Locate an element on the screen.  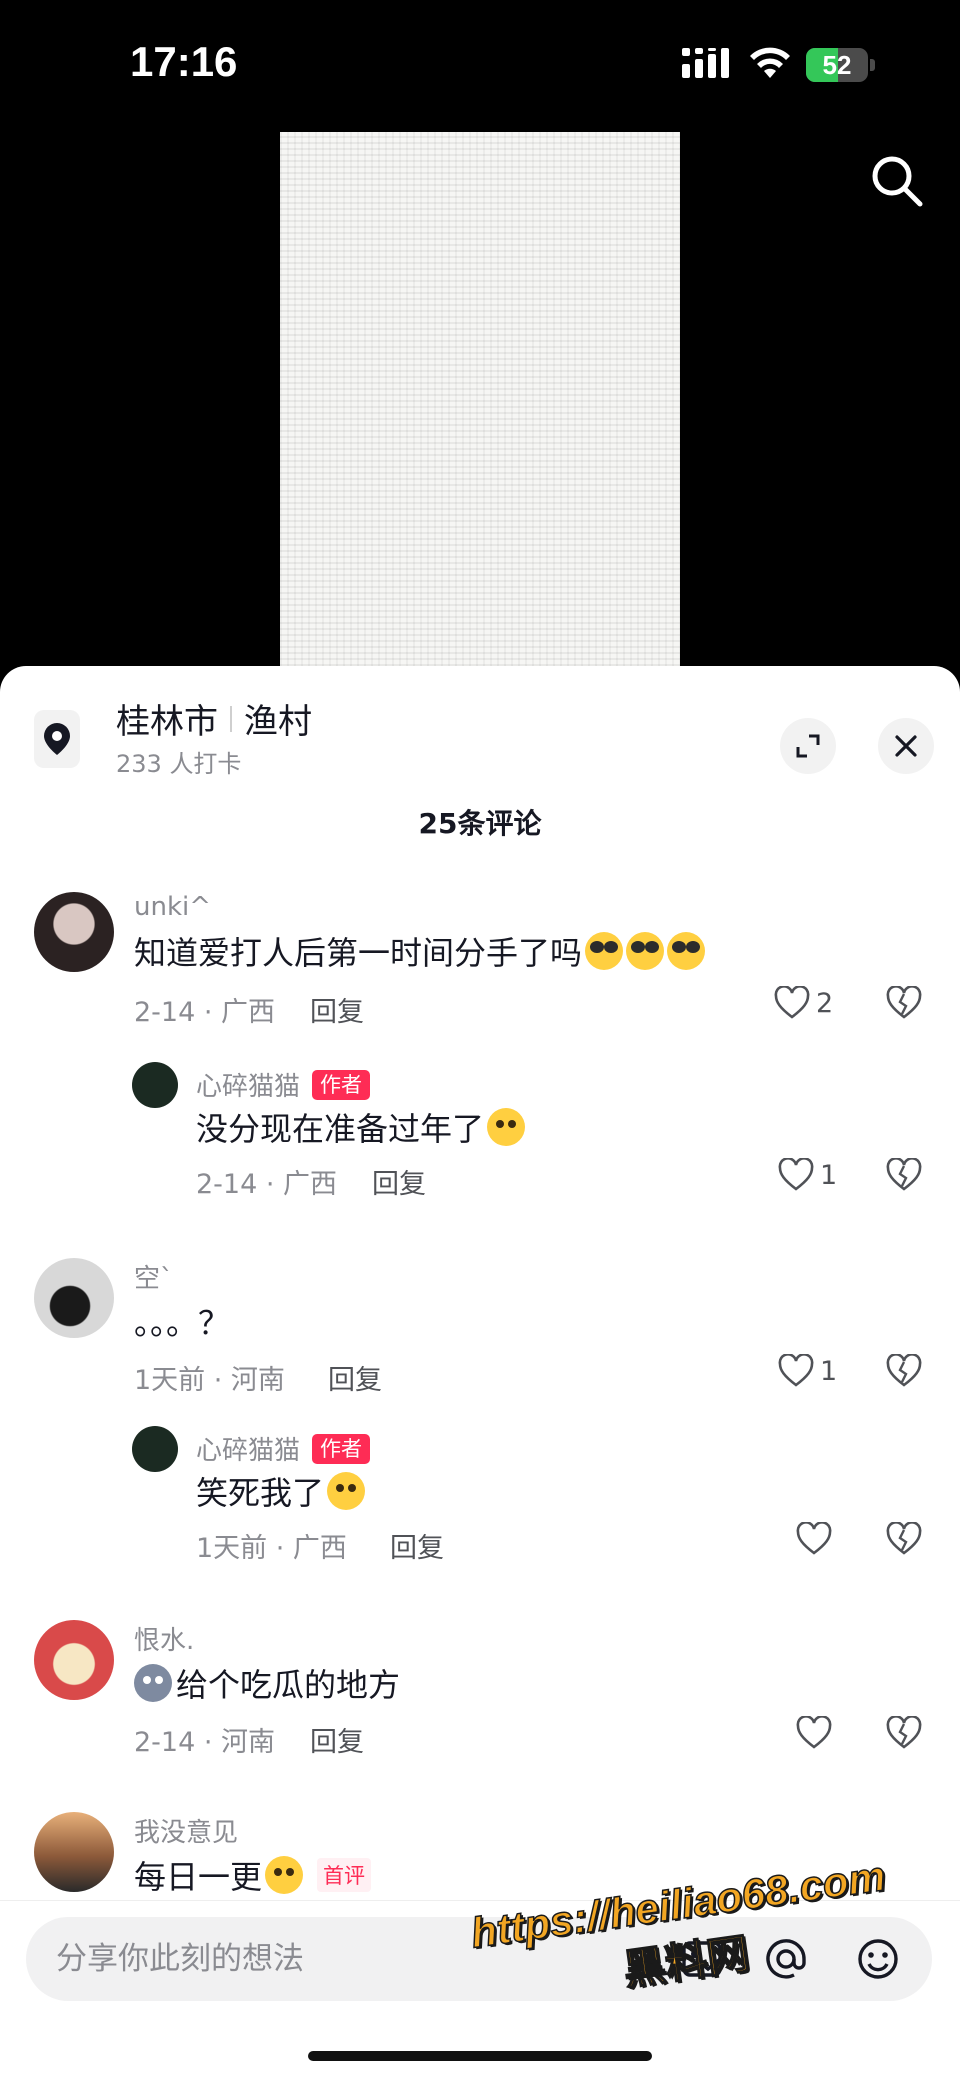
drooling-emoji-icon is located at coordinates (506, 1127).